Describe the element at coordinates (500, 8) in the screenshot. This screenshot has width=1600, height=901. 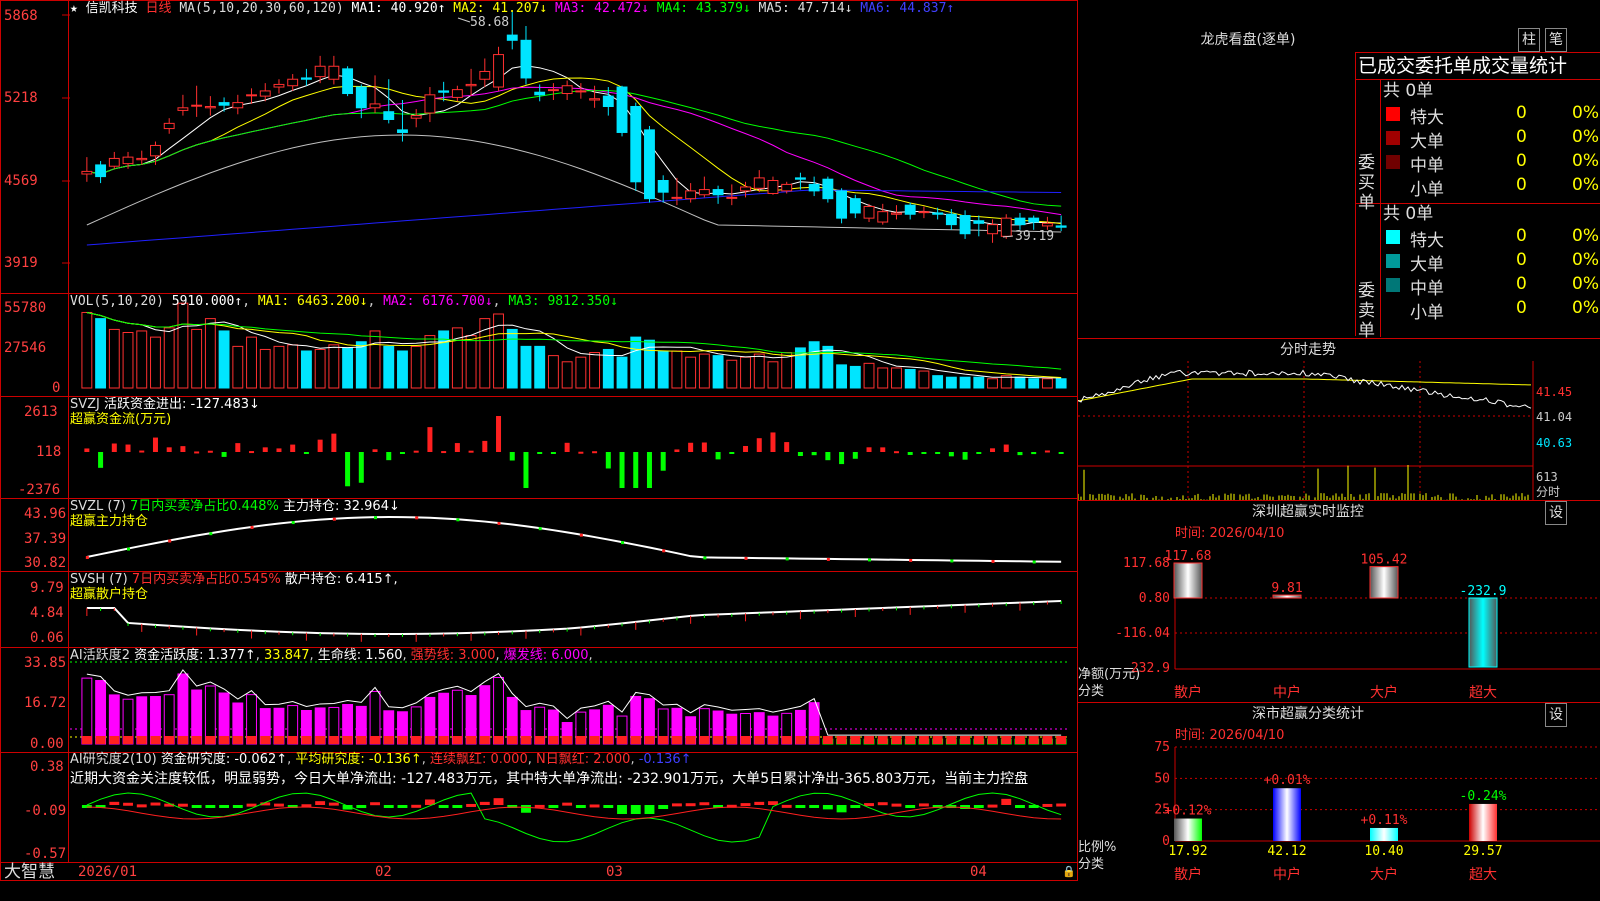
I see `ma2-value: MA2: 41.207↓` at that location.